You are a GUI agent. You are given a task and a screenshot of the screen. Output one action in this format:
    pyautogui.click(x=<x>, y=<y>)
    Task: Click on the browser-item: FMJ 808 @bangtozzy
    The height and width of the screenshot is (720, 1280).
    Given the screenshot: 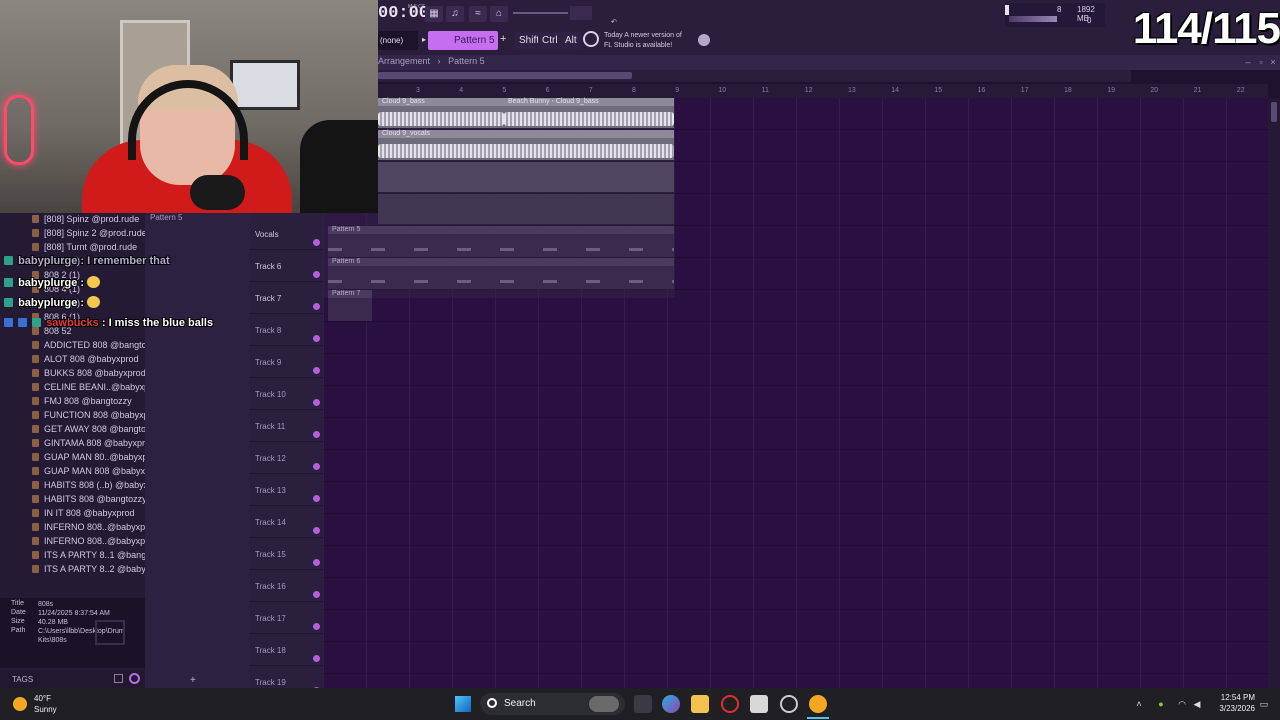 What is the action you would take?
    pyautogui.click(x=82, y=403)
    